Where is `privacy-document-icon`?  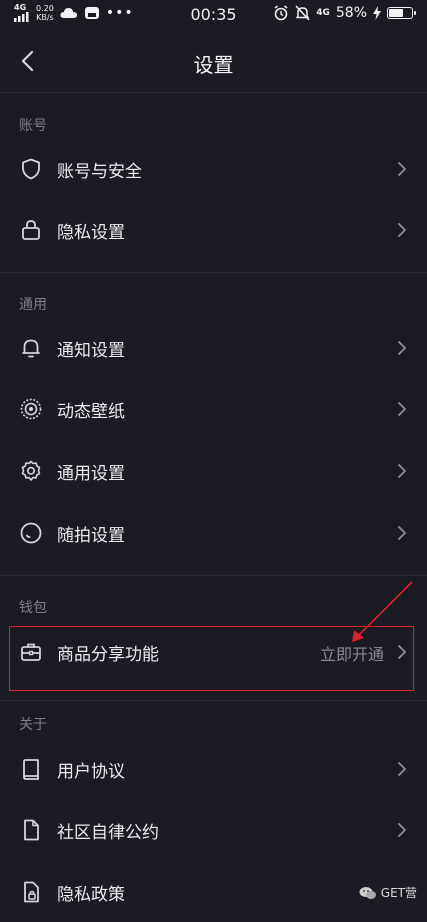
privacy-document-icon is located at coordinates (31, 892).